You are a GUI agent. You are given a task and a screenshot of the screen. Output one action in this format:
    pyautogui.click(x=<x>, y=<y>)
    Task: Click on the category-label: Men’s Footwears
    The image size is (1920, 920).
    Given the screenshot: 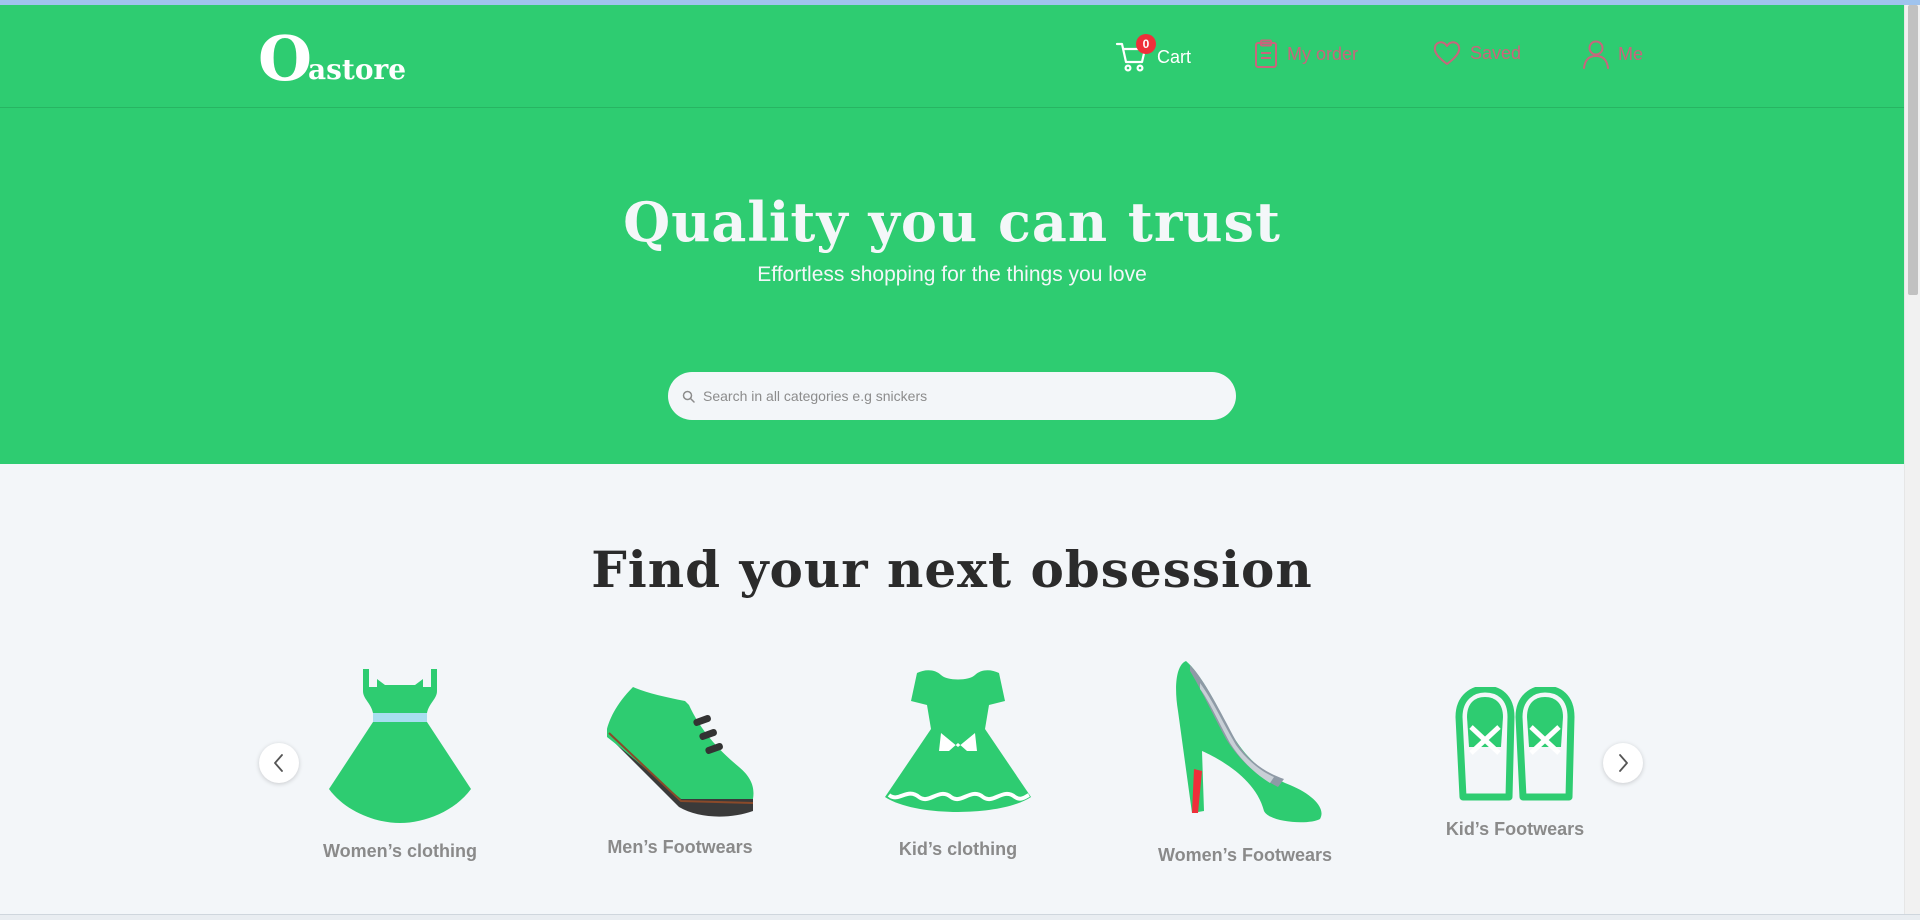 What is the action you would take?
    pyautogui.click(x=680, y=847)
    